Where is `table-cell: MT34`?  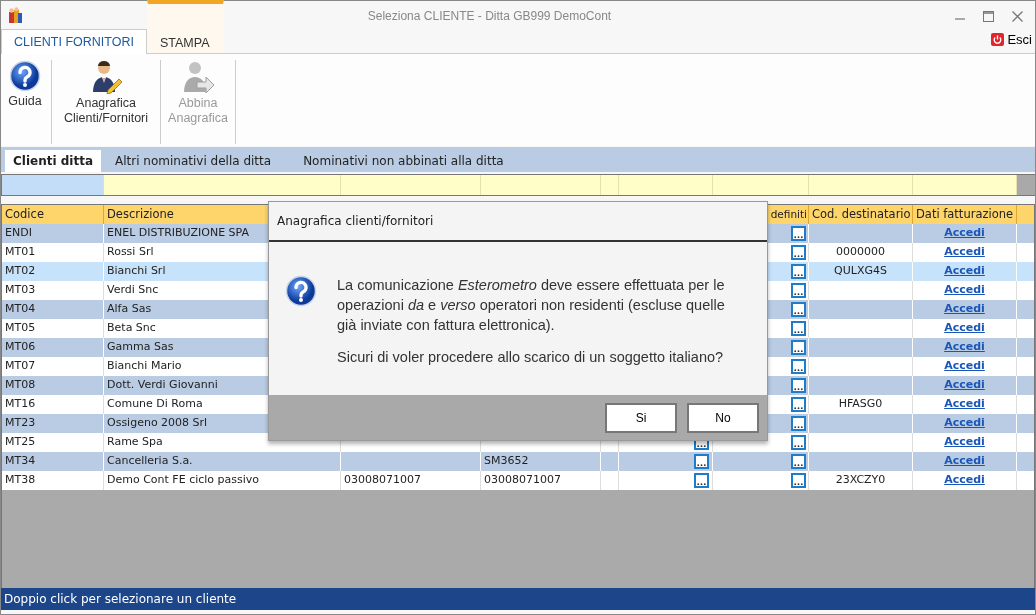 table-cell: MT34 is located at coordinates (20, 461).